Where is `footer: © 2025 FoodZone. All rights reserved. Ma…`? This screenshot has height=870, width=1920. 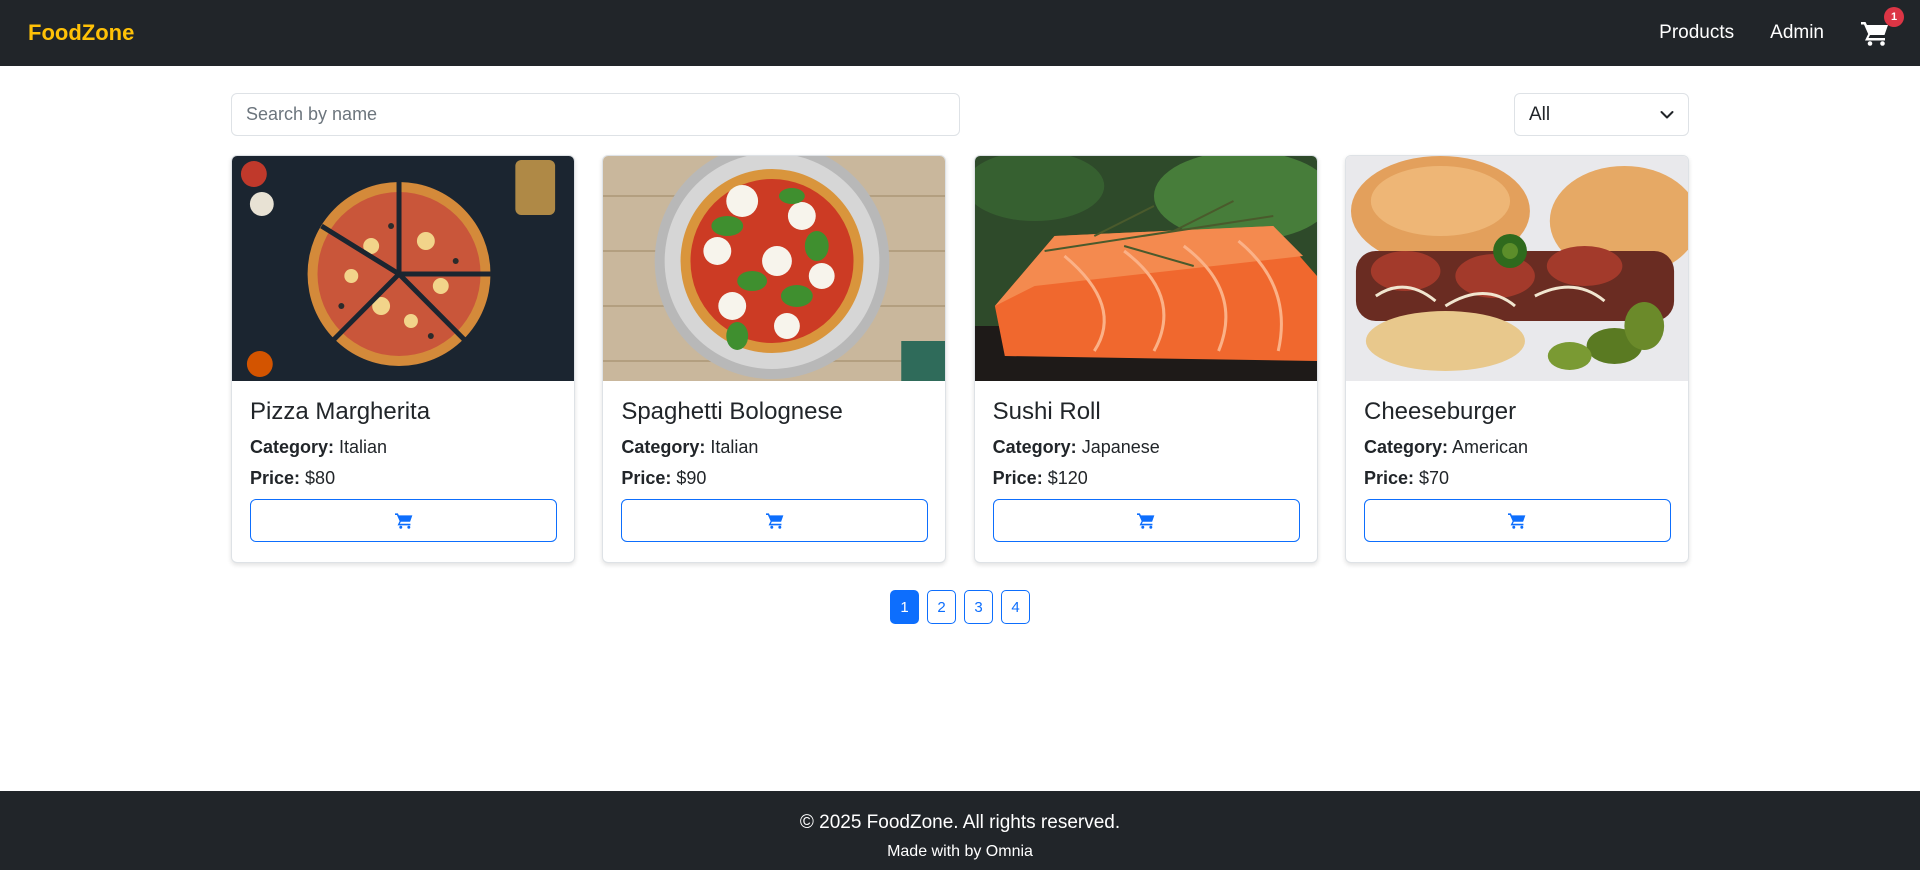
footer: © 2025 FoodZone. All rights reserved. Ma… is located at coordinates (960, 830).